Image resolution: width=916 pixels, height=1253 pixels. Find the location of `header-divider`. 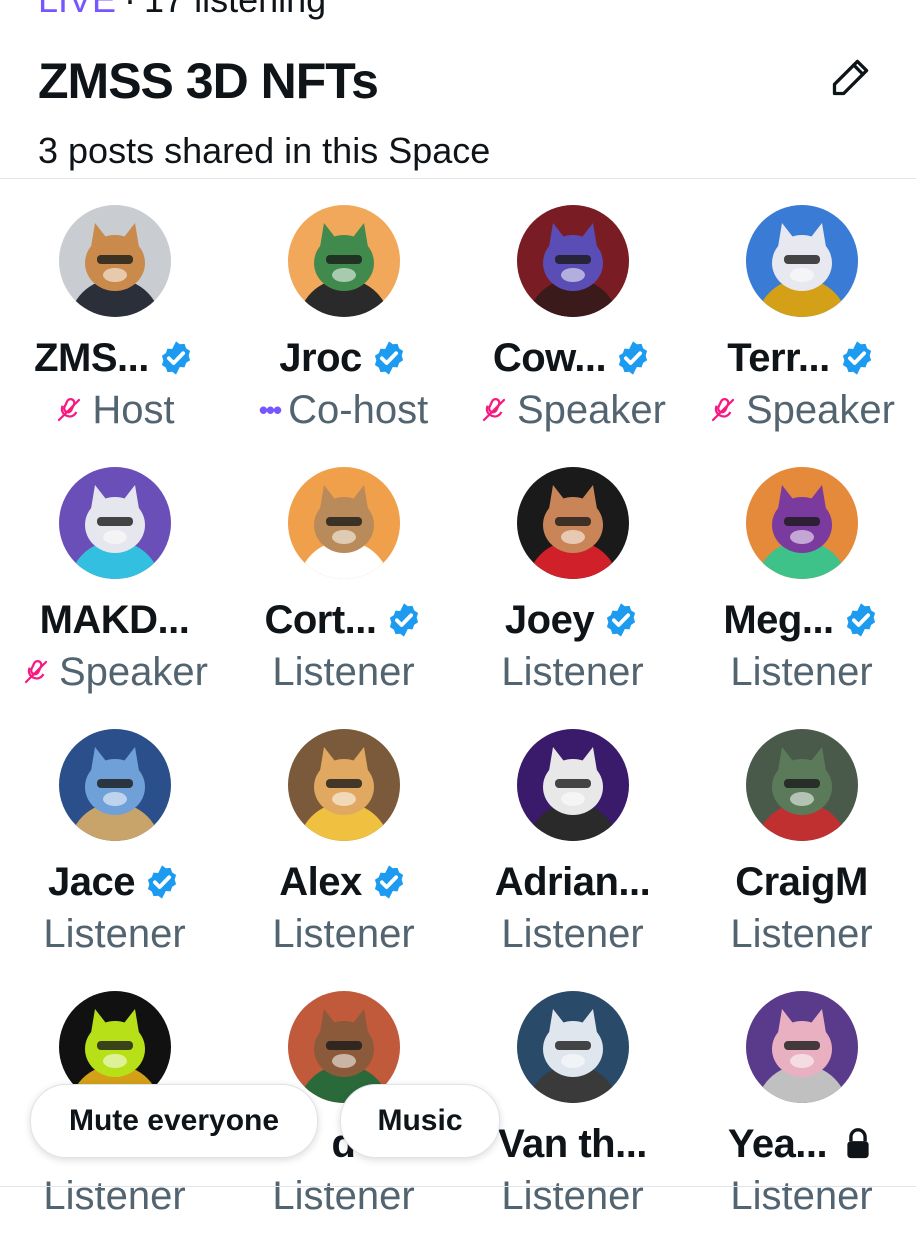

header-divider is located at coordinates (458, 178).